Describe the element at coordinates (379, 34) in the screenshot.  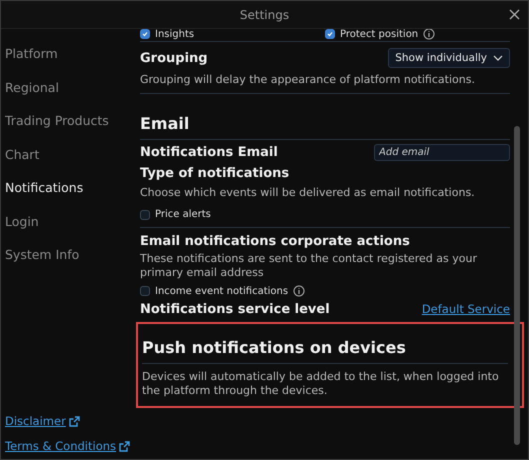
I see `checkbox-label: Protect position` at that location.